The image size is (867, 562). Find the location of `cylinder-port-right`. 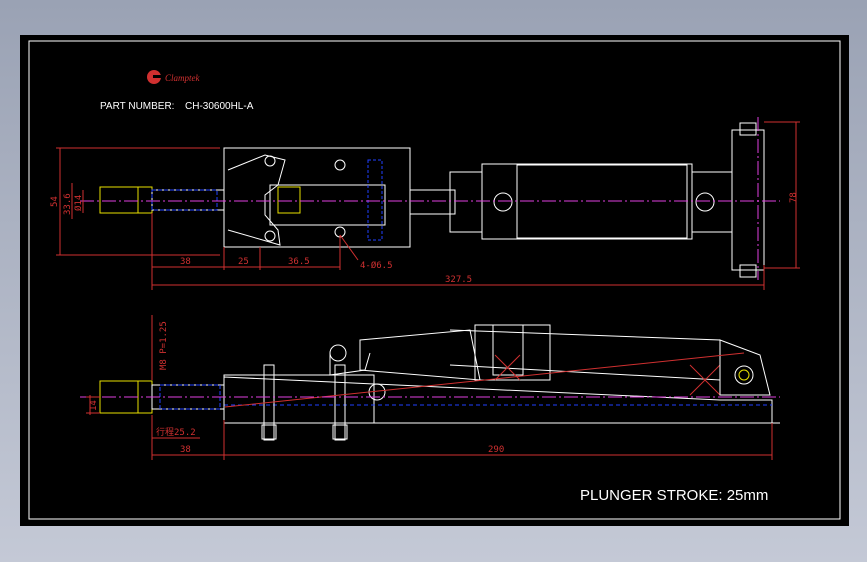

cylinder-port-right is located at coordinates (705, 202).